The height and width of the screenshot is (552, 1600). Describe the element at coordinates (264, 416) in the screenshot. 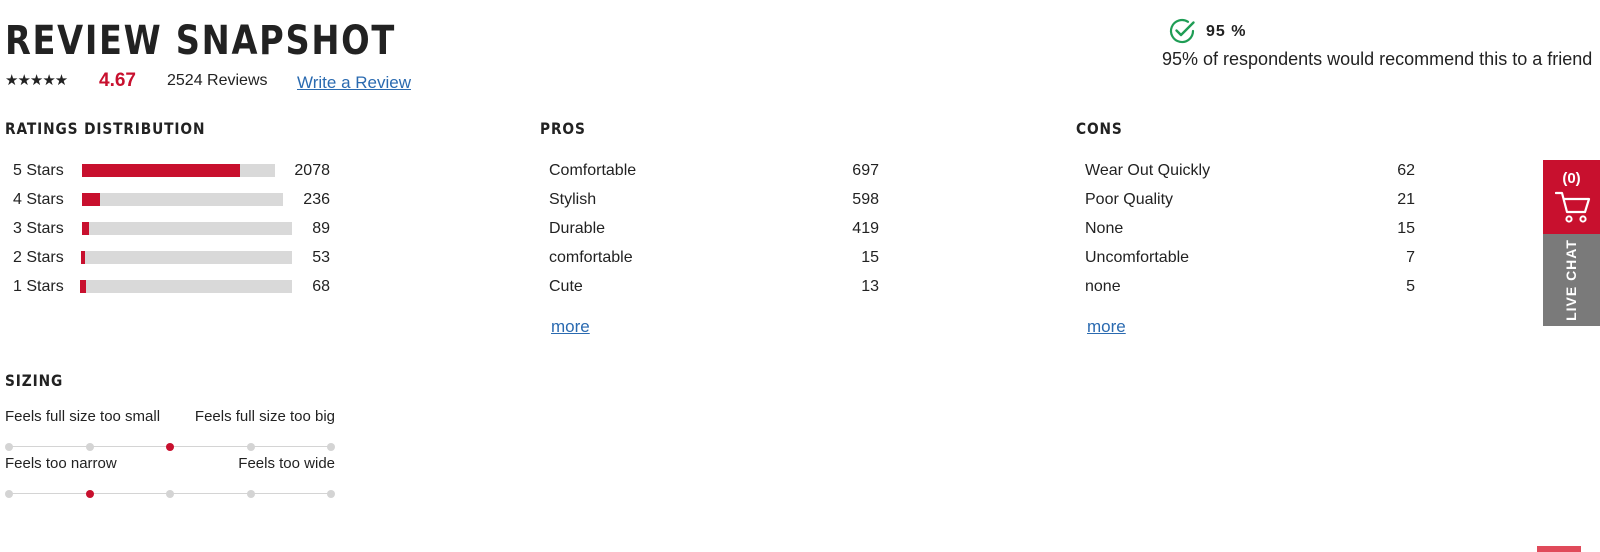

I see `sizing-length-right-label: Feels full size too big` at that location.